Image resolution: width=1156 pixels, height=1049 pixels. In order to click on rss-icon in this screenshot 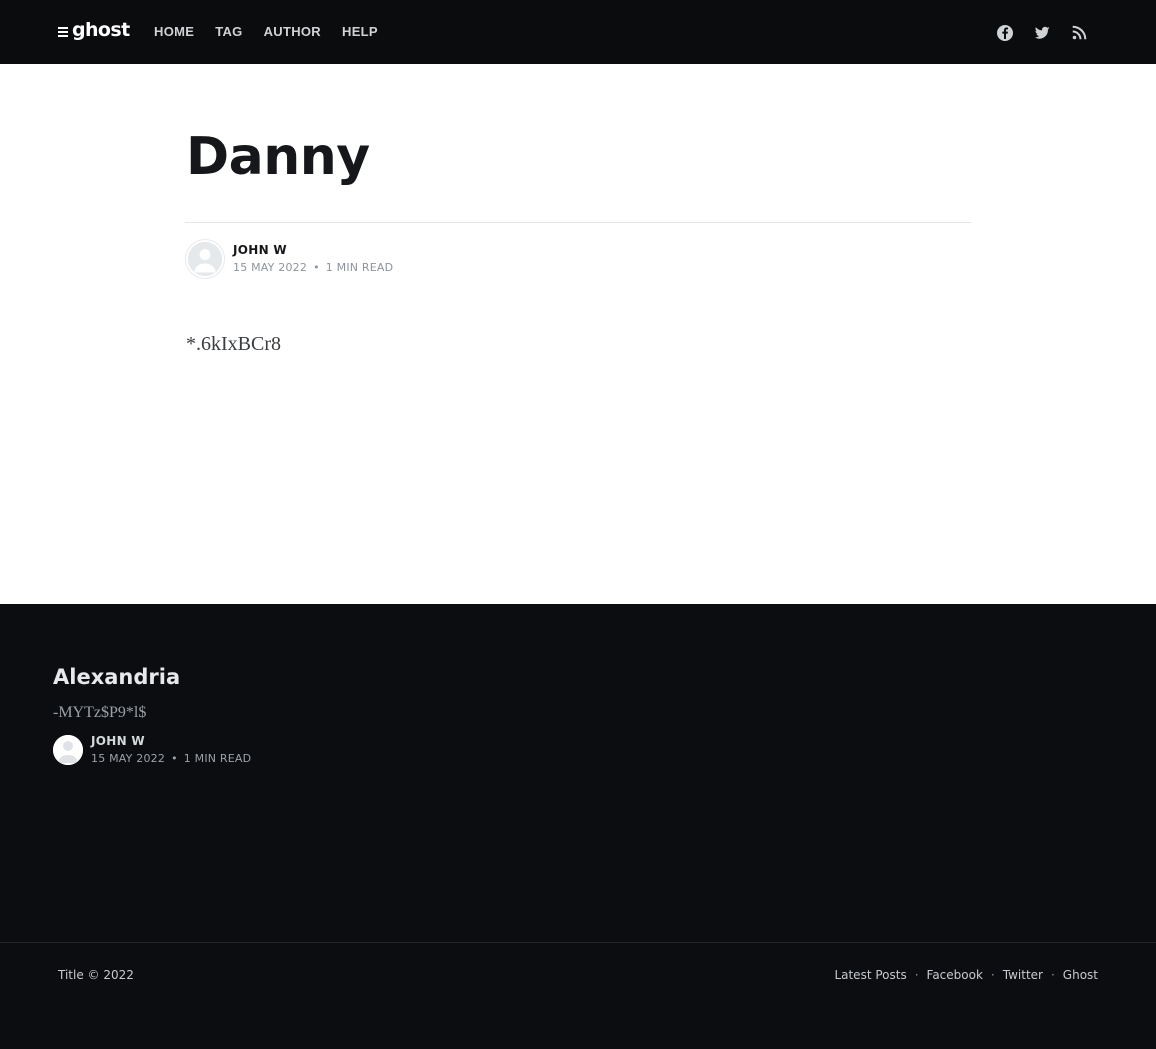, I will do `click(1079, 32)`.